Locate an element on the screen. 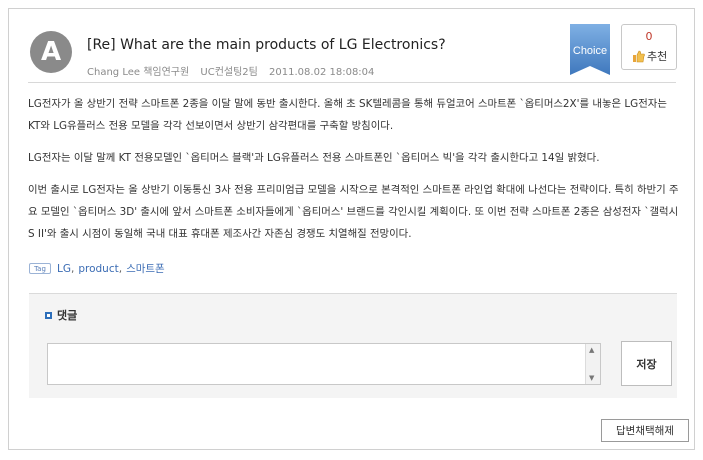 The width and height of the screenshot is (703, 460). tag-link: product is located at coordinates (98, 269).